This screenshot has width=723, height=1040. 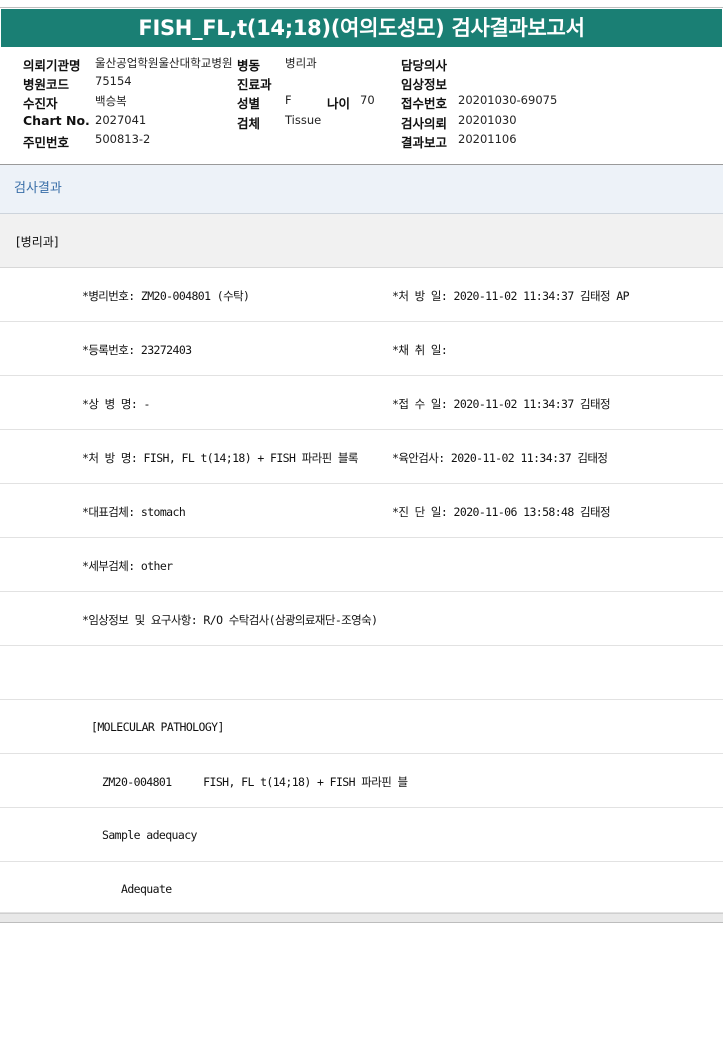 What do you see at coordinates (56, 120) in the screenshot?
I see `chart-label: Chart No.` at bounding box center [56, 120].